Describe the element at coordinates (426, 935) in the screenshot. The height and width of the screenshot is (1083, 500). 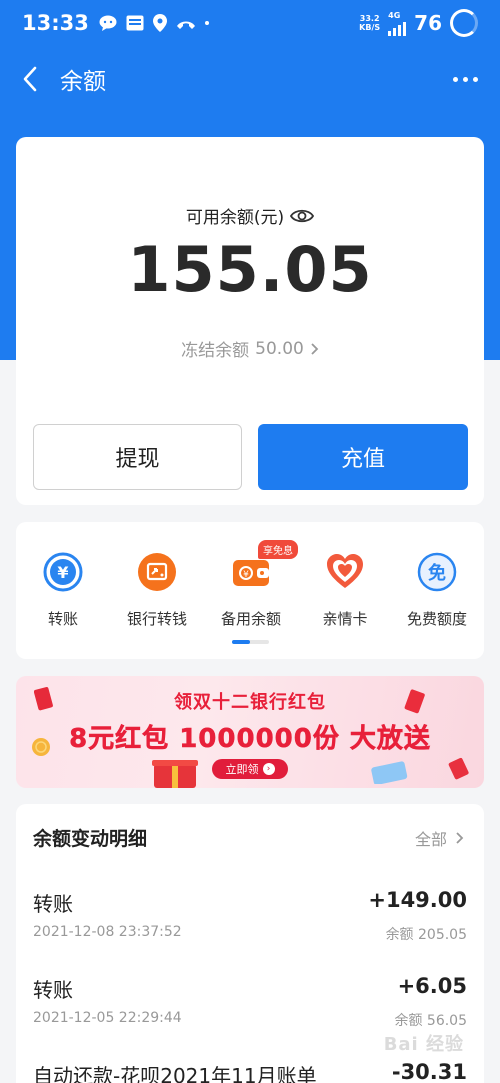
I see `transaction-balance: 余额 205.05` at that location.